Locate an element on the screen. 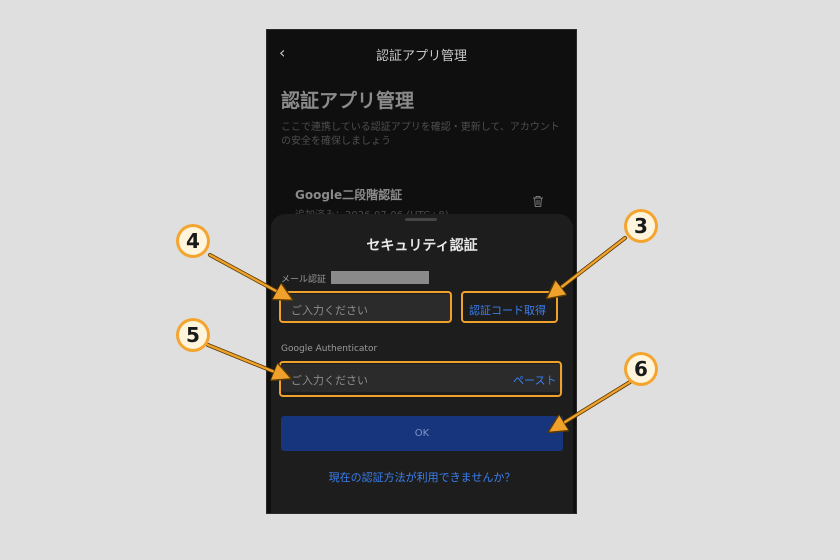 This screenshot has width=840, height=560. callout-5: 5 is located at coordinates (193, 335).